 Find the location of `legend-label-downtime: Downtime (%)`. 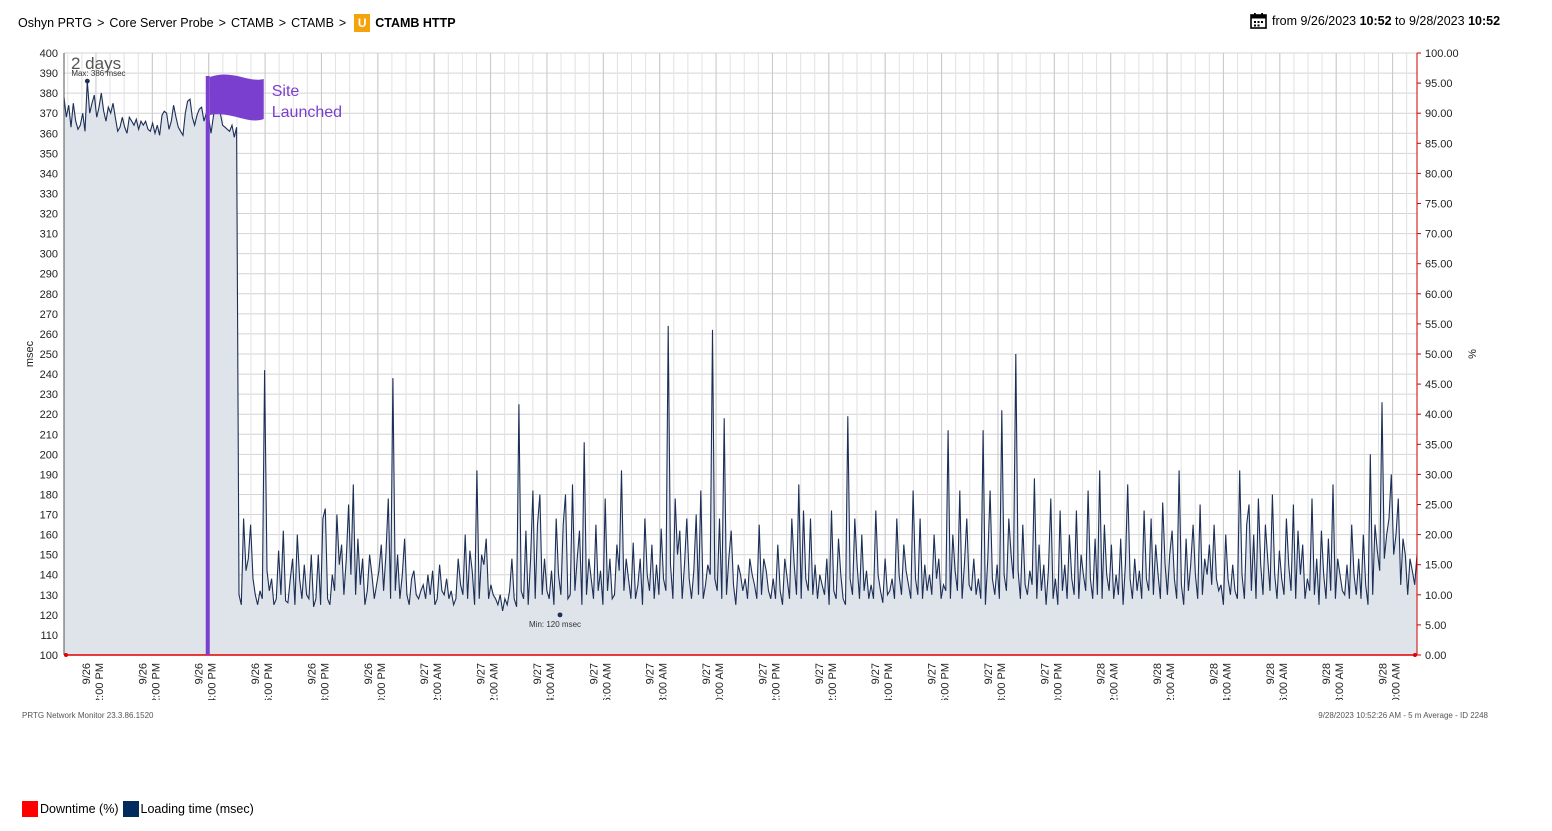

legend-label-downtime: Downtime (%) is located at coordinates (79, 809).